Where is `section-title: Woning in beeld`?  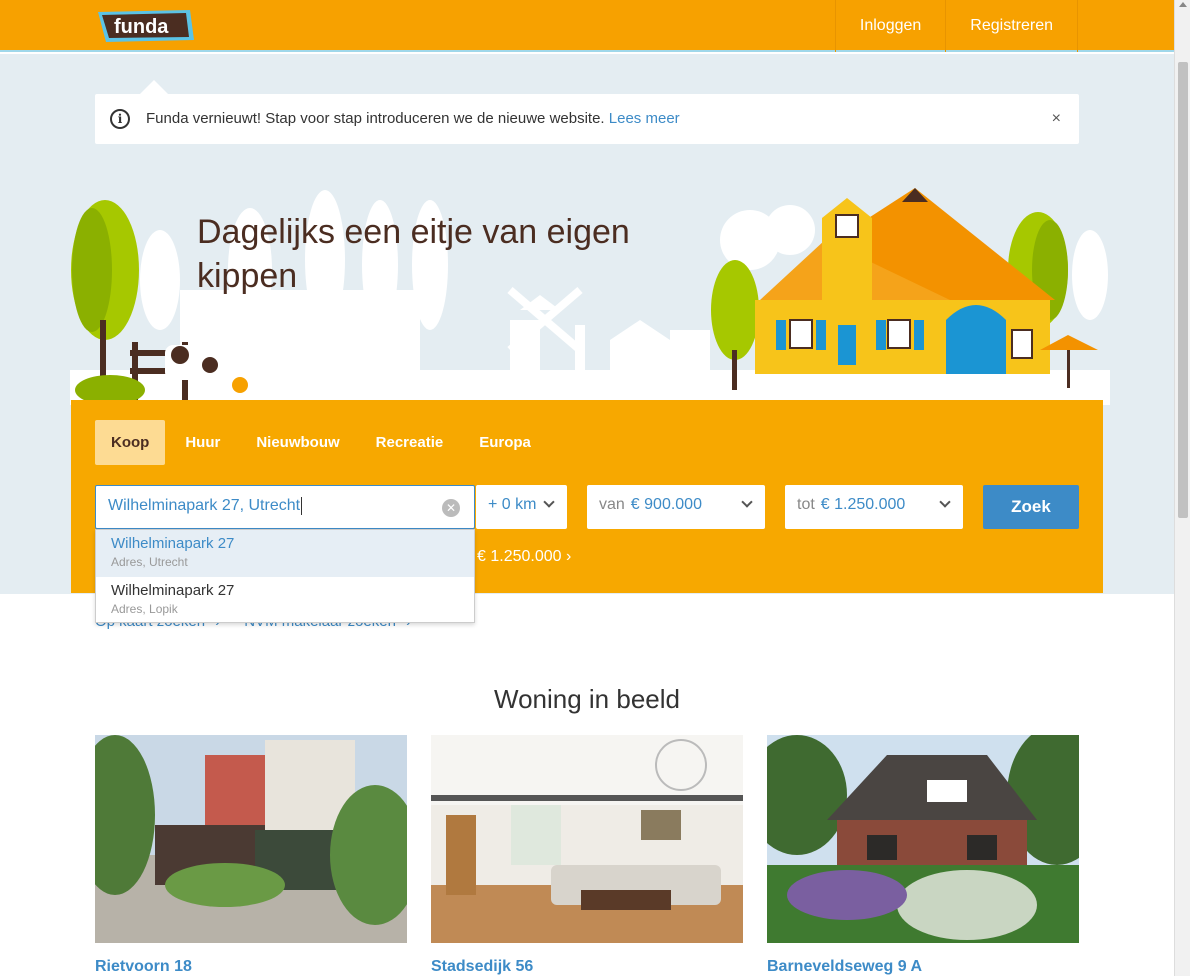
section-title: Woning in beeld is located at coordinates (587, 699).